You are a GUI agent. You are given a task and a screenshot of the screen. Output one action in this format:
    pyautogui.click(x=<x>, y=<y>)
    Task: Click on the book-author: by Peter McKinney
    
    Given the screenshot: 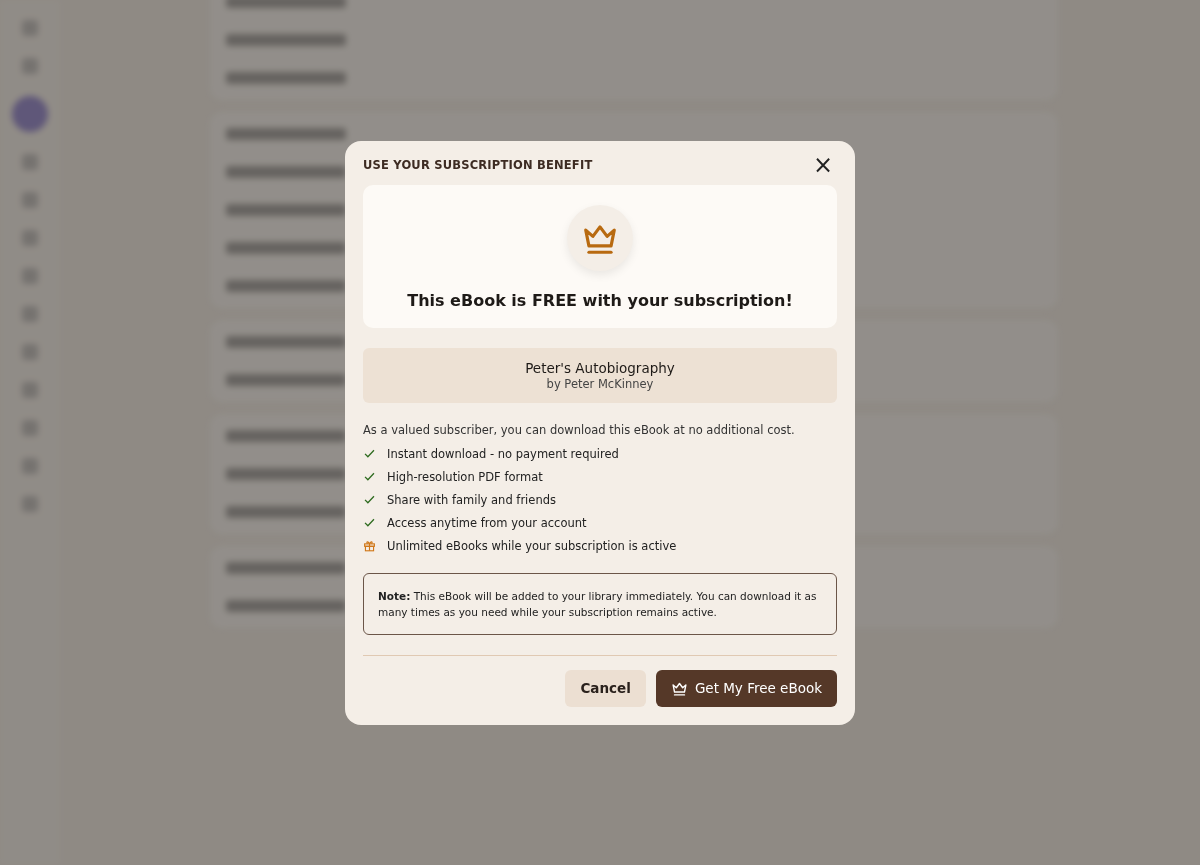 What is the action you would take?
    pyautogui.click(x=600, y=383)
    